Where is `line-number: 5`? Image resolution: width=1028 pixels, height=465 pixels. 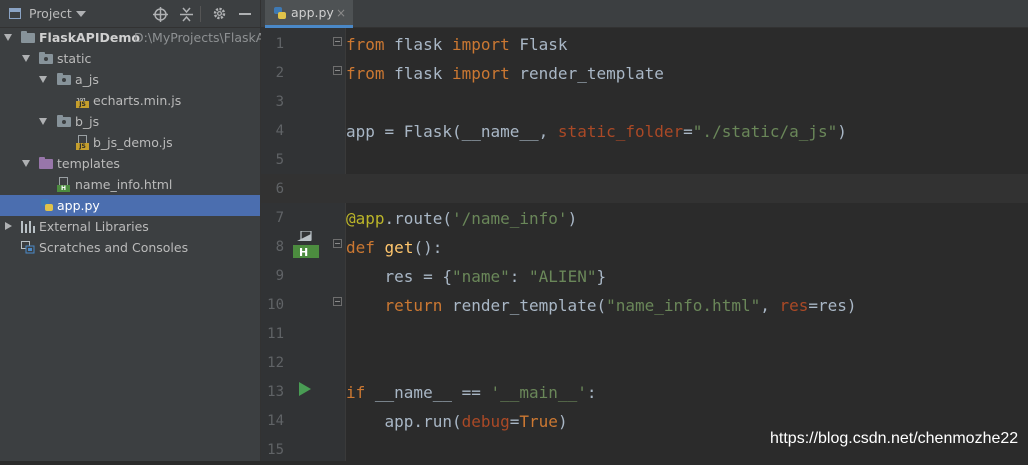 line-number: 5 is located at coordinates (279, 160).